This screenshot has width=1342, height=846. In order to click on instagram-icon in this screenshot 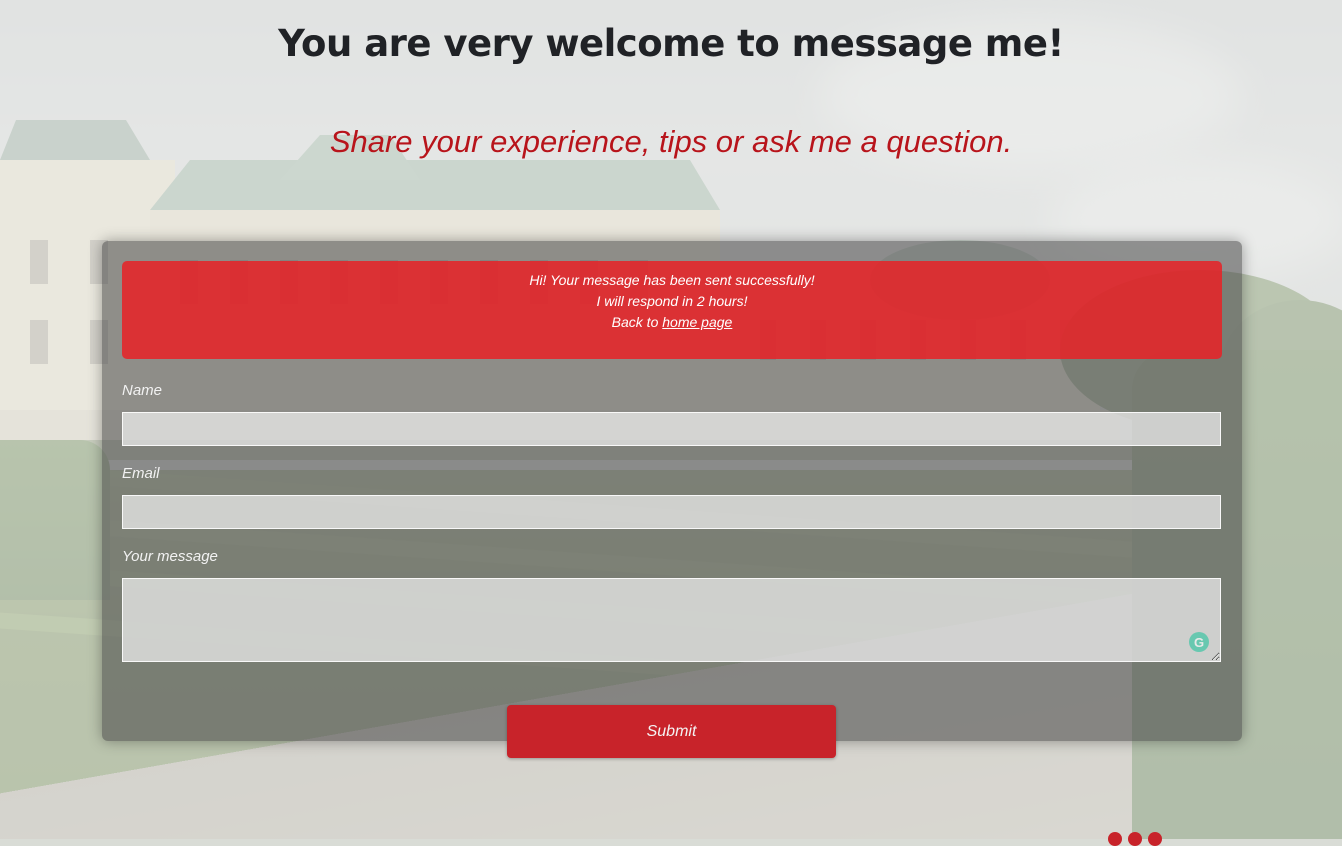, I will do `click(1155, 839)`.